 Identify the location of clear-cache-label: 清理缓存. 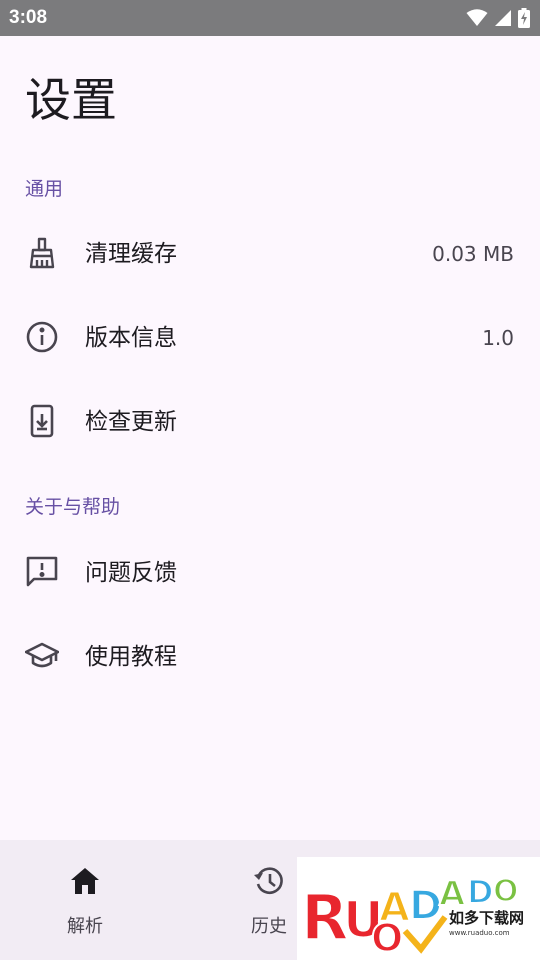
(131, 254).